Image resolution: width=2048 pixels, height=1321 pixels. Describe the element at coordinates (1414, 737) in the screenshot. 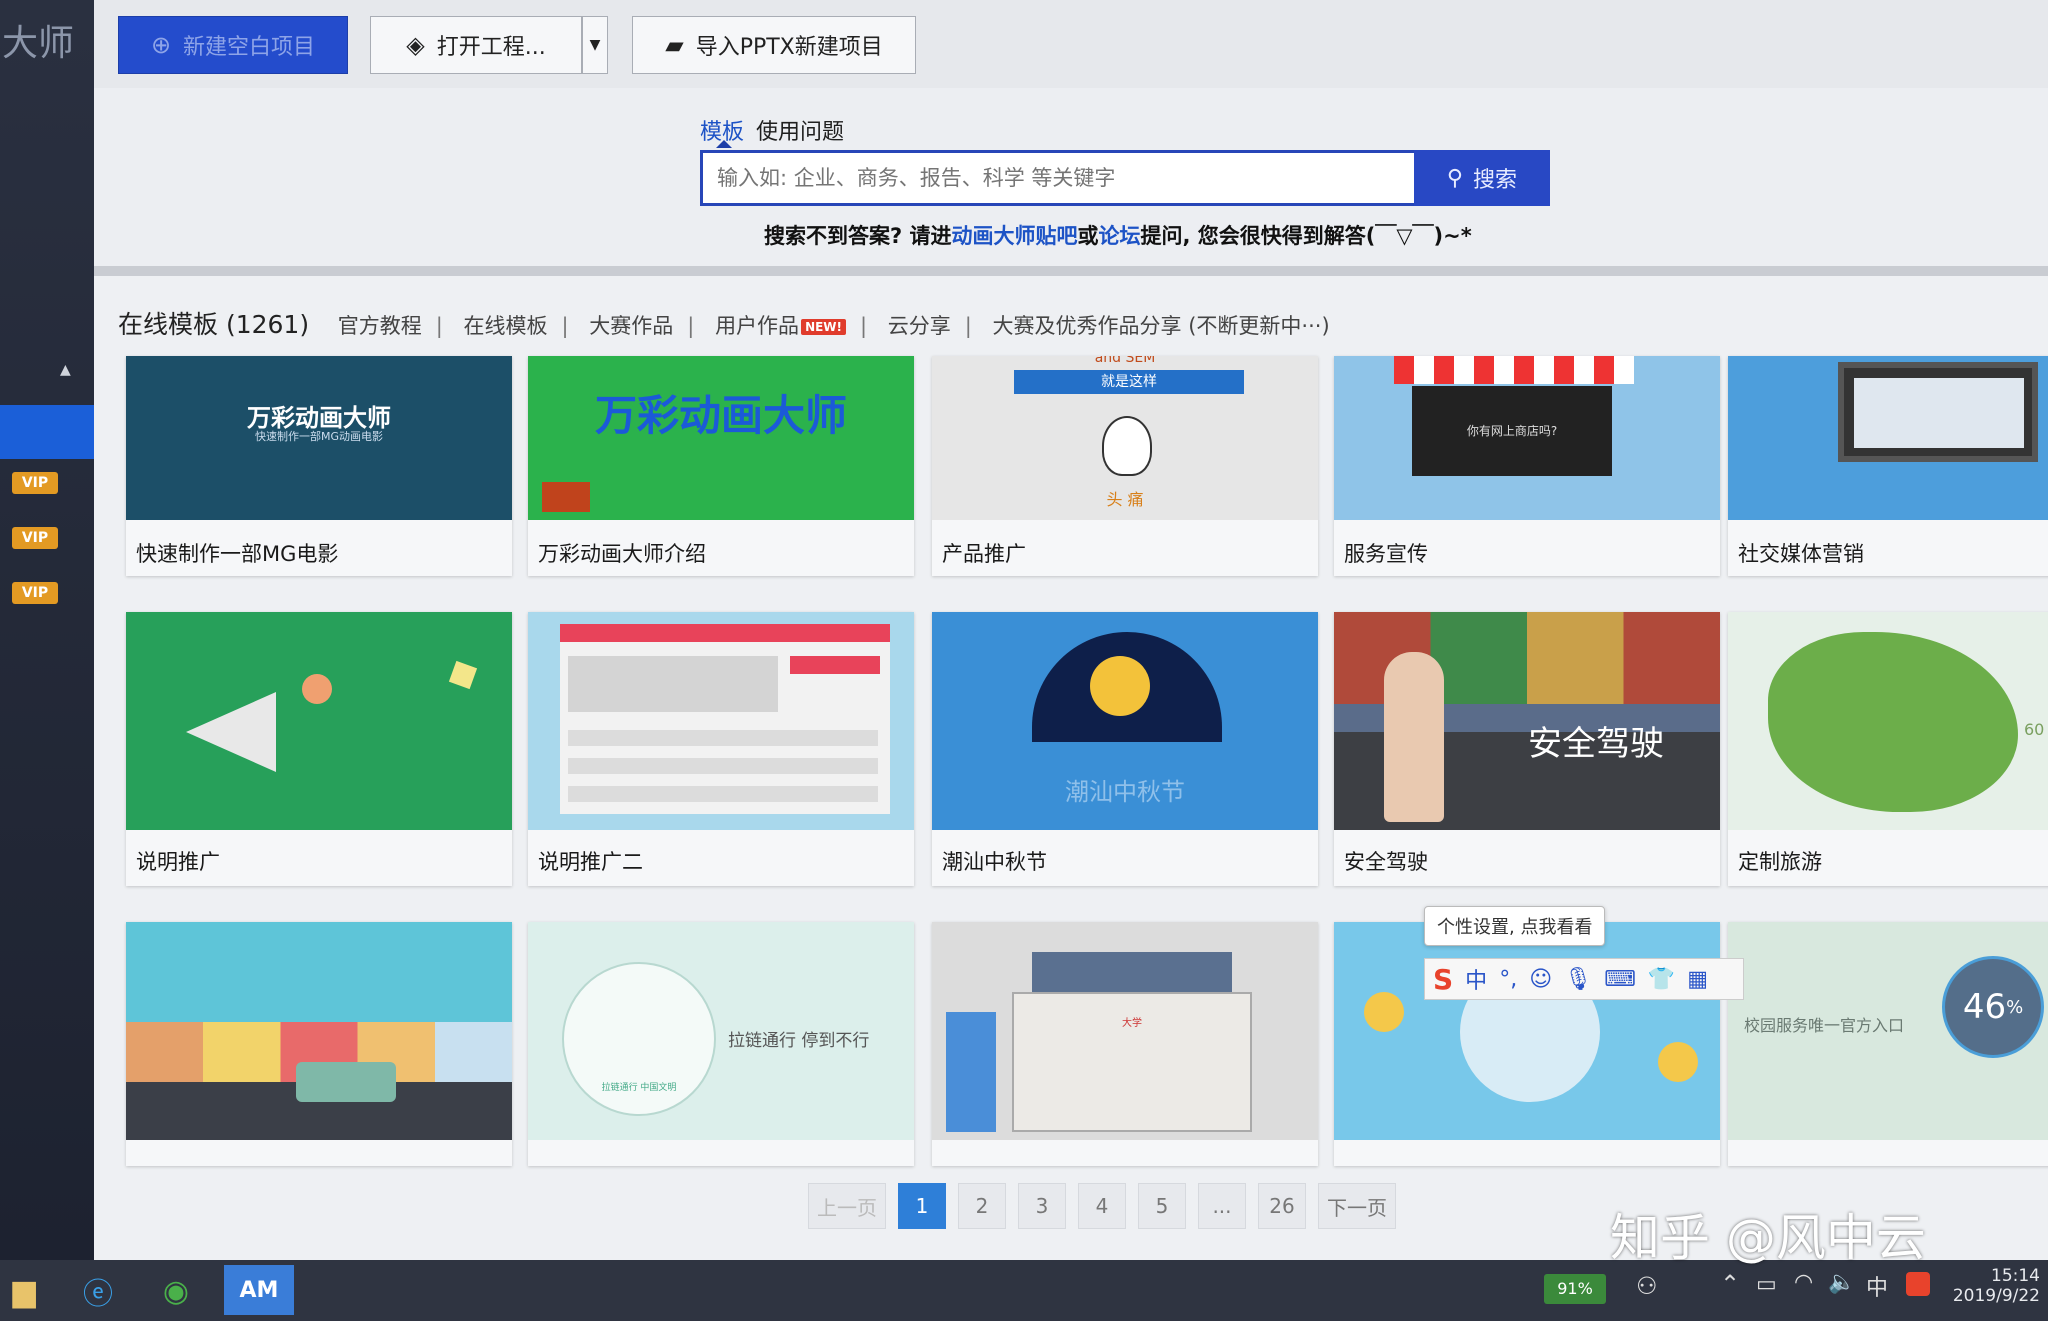

I see `woman-illustration` at that location.